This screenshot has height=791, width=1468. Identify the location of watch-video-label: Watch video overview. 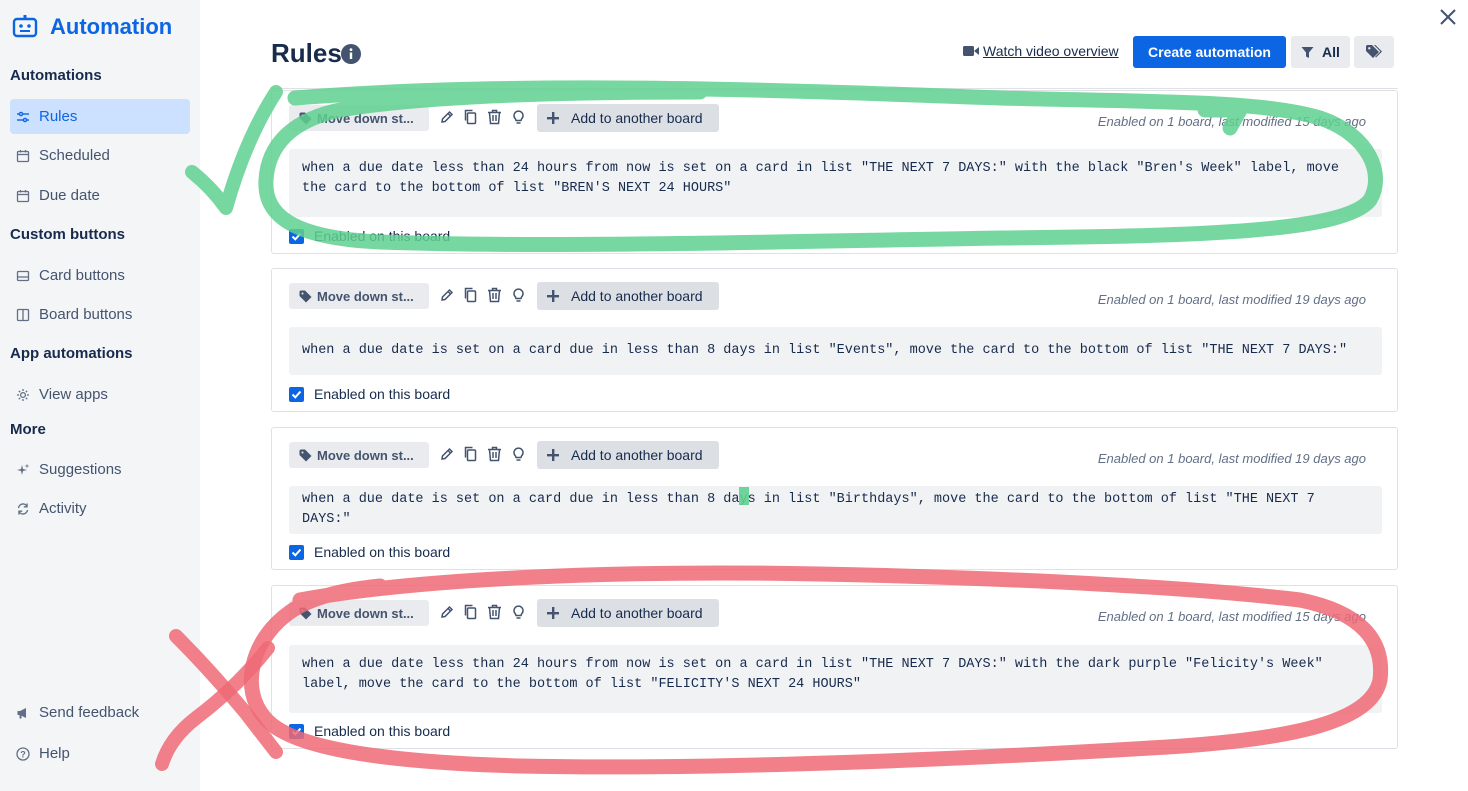
(1051, 51).